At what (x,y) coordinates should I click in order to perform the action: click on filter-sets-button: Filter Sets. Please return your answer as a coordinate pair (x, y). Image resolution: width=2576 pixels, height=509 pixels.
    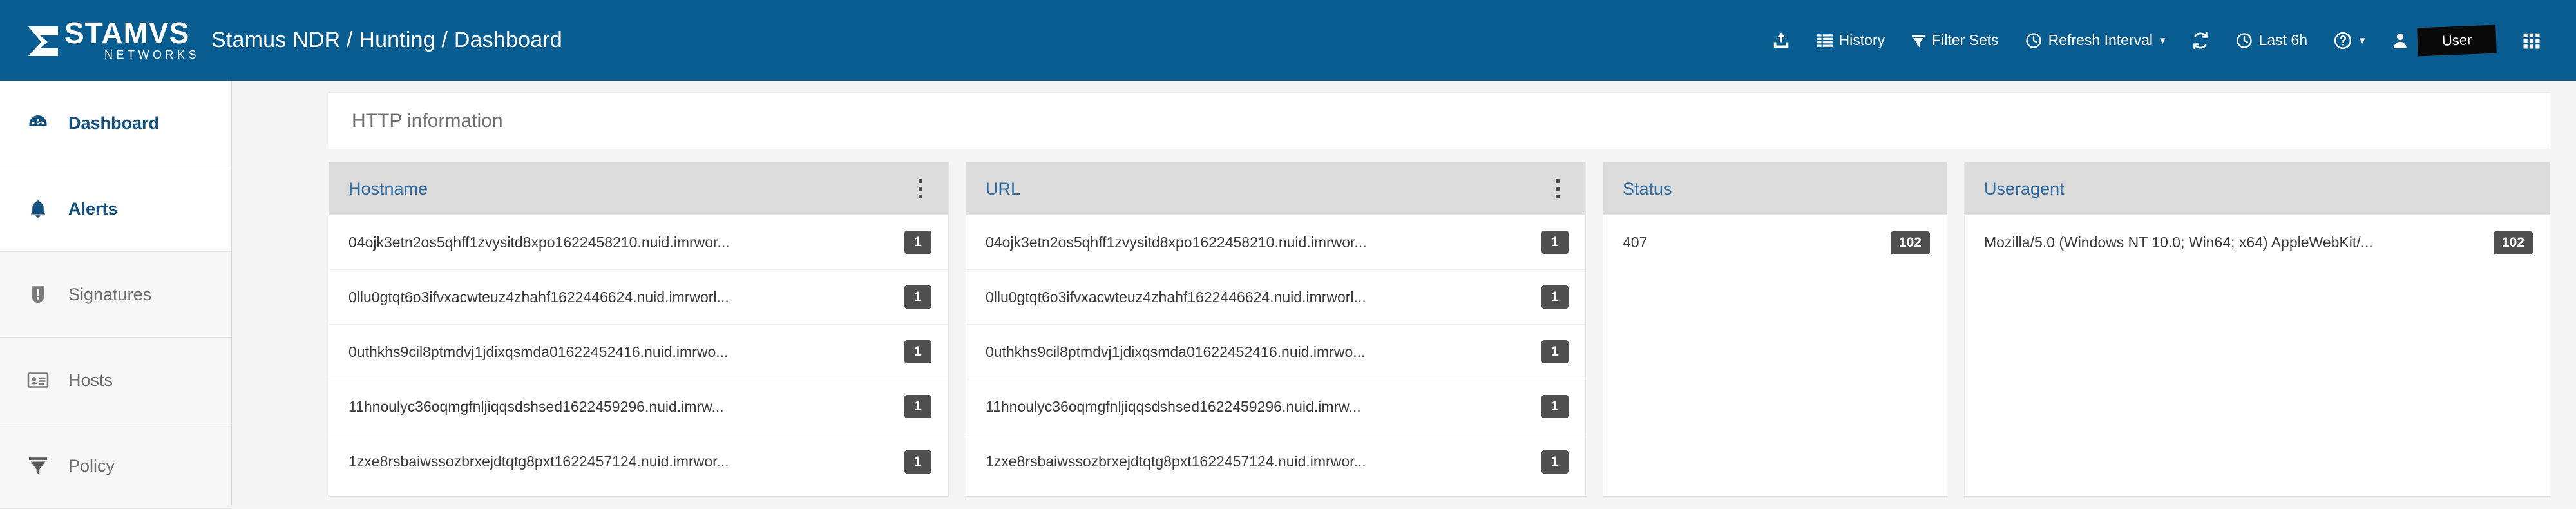
    Looking at the image, I should click on (1955, 40).